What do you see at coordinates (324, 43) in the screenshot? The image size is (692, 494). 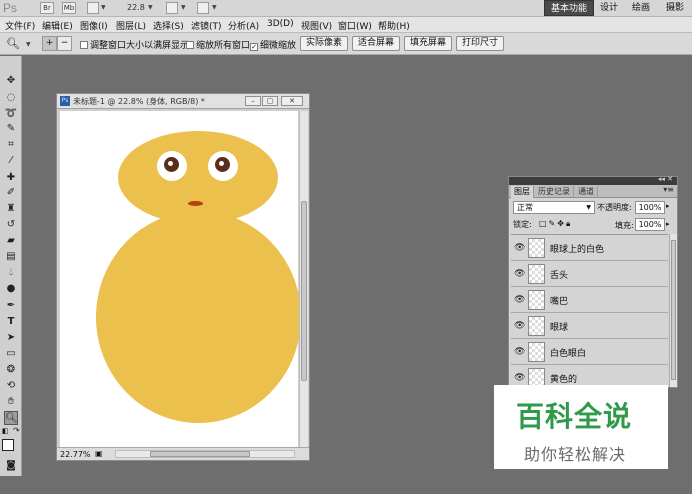 I see `actual-pixels-button: 实际像素` at bounding box center [324, 43].